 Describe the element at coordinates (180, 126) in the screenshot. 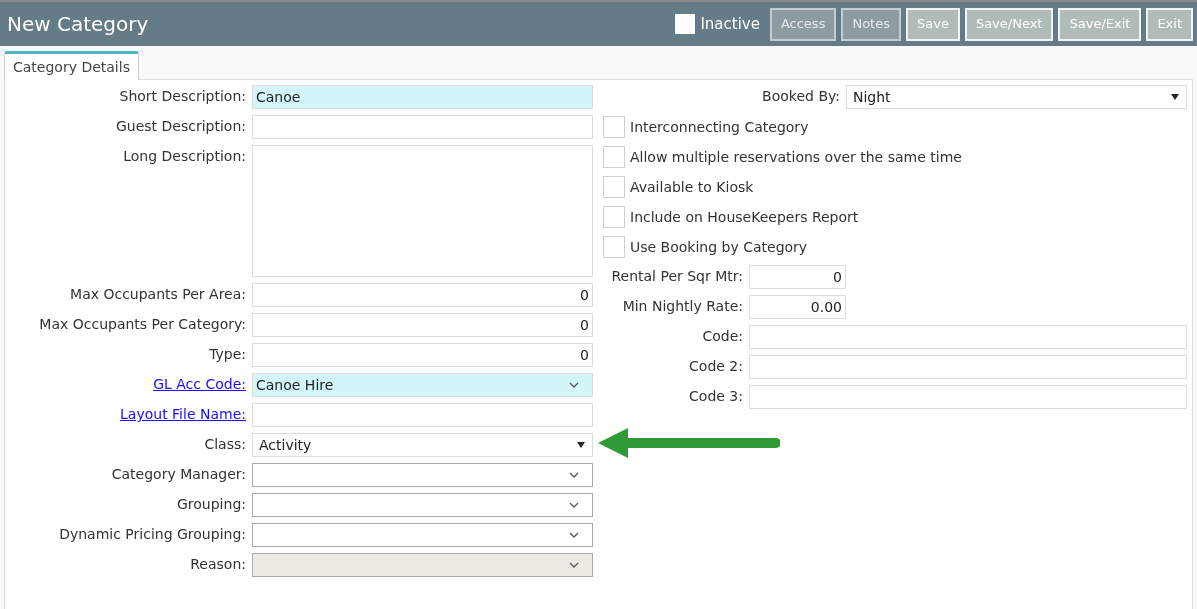

I see `field-label: Guest Description:` at that location.